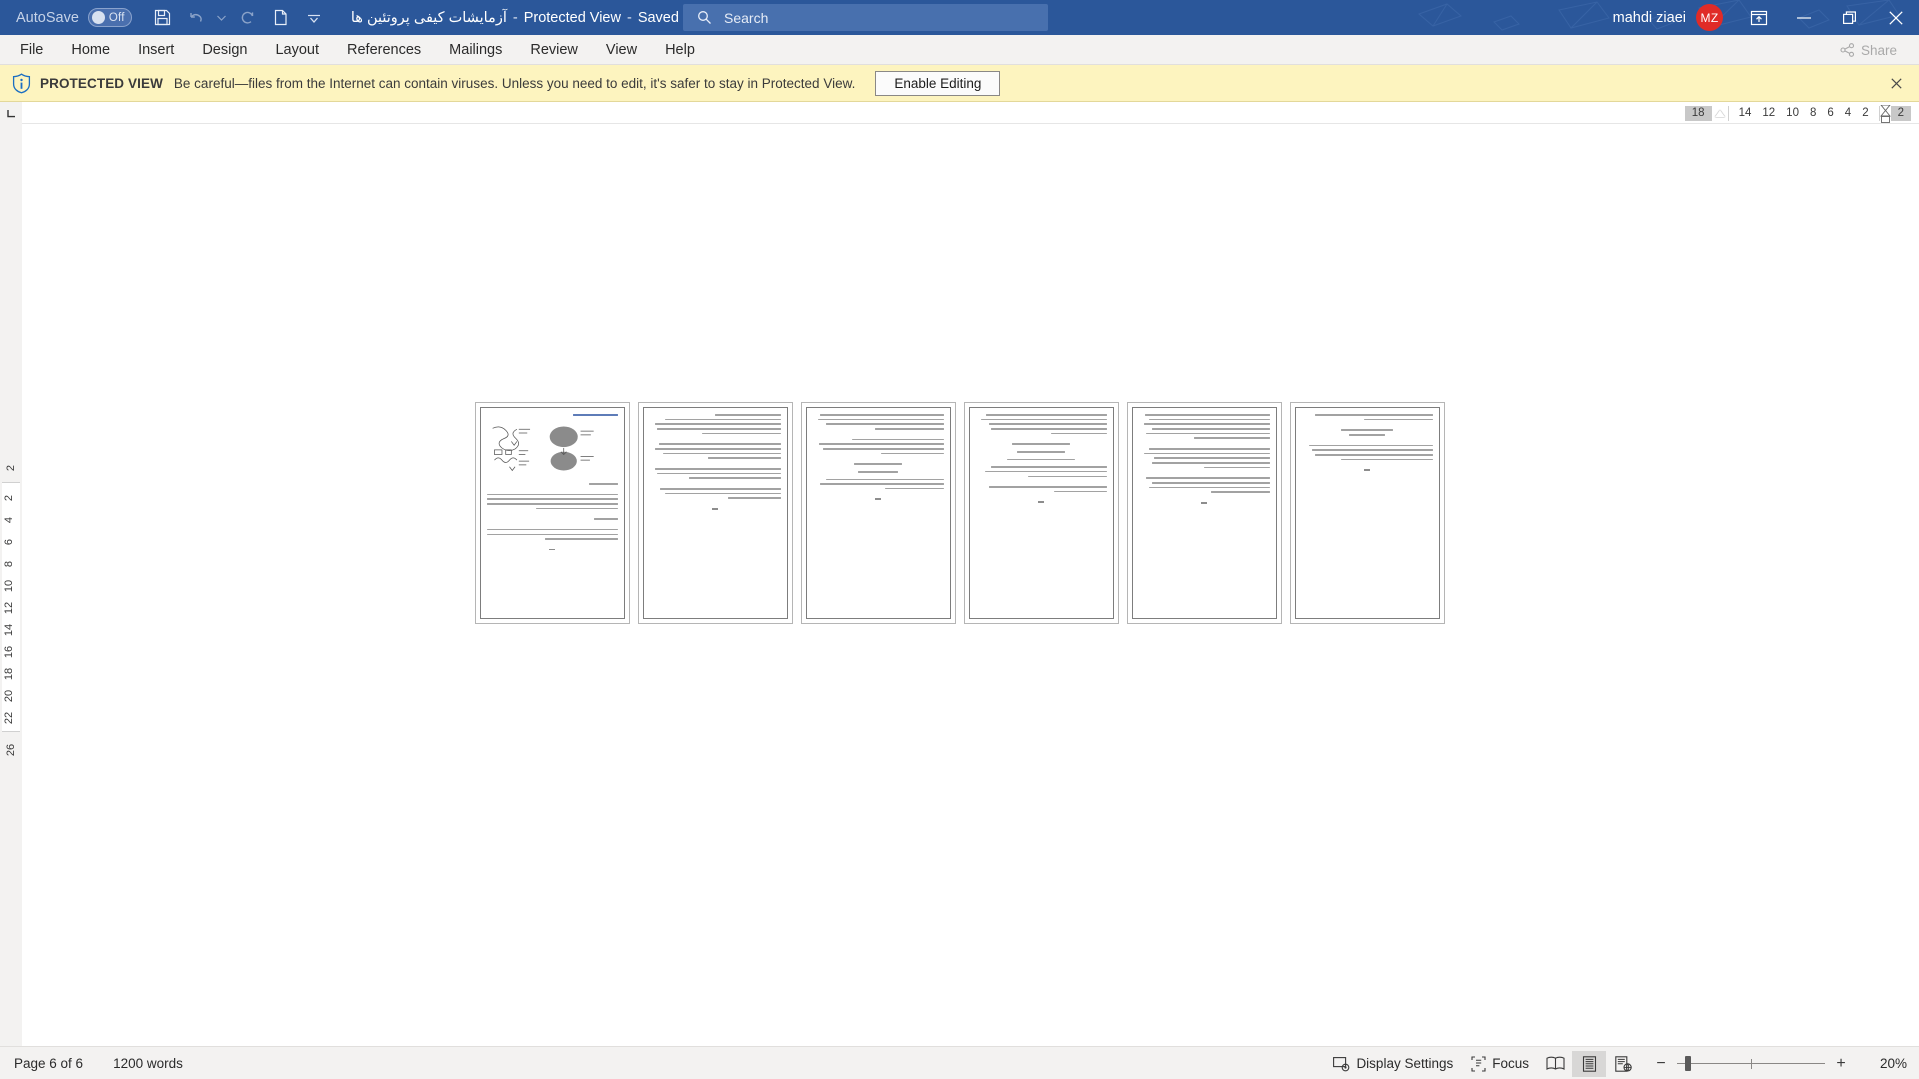  Describe the element at coordinates (1803, 113) in the screenshot. I see `ruler-ticks: 14 12 10 8 6 4 2` at that location.